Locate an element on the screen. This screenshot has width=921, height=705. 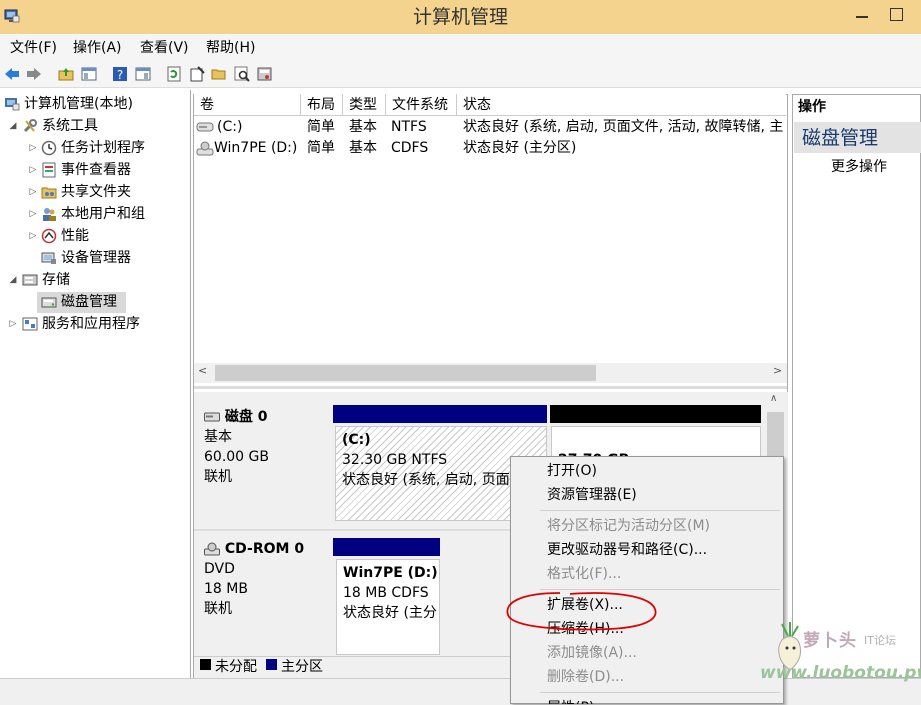
tree-item-task-scheduler: 任务计划程序 is located at coordinates (93, 148).